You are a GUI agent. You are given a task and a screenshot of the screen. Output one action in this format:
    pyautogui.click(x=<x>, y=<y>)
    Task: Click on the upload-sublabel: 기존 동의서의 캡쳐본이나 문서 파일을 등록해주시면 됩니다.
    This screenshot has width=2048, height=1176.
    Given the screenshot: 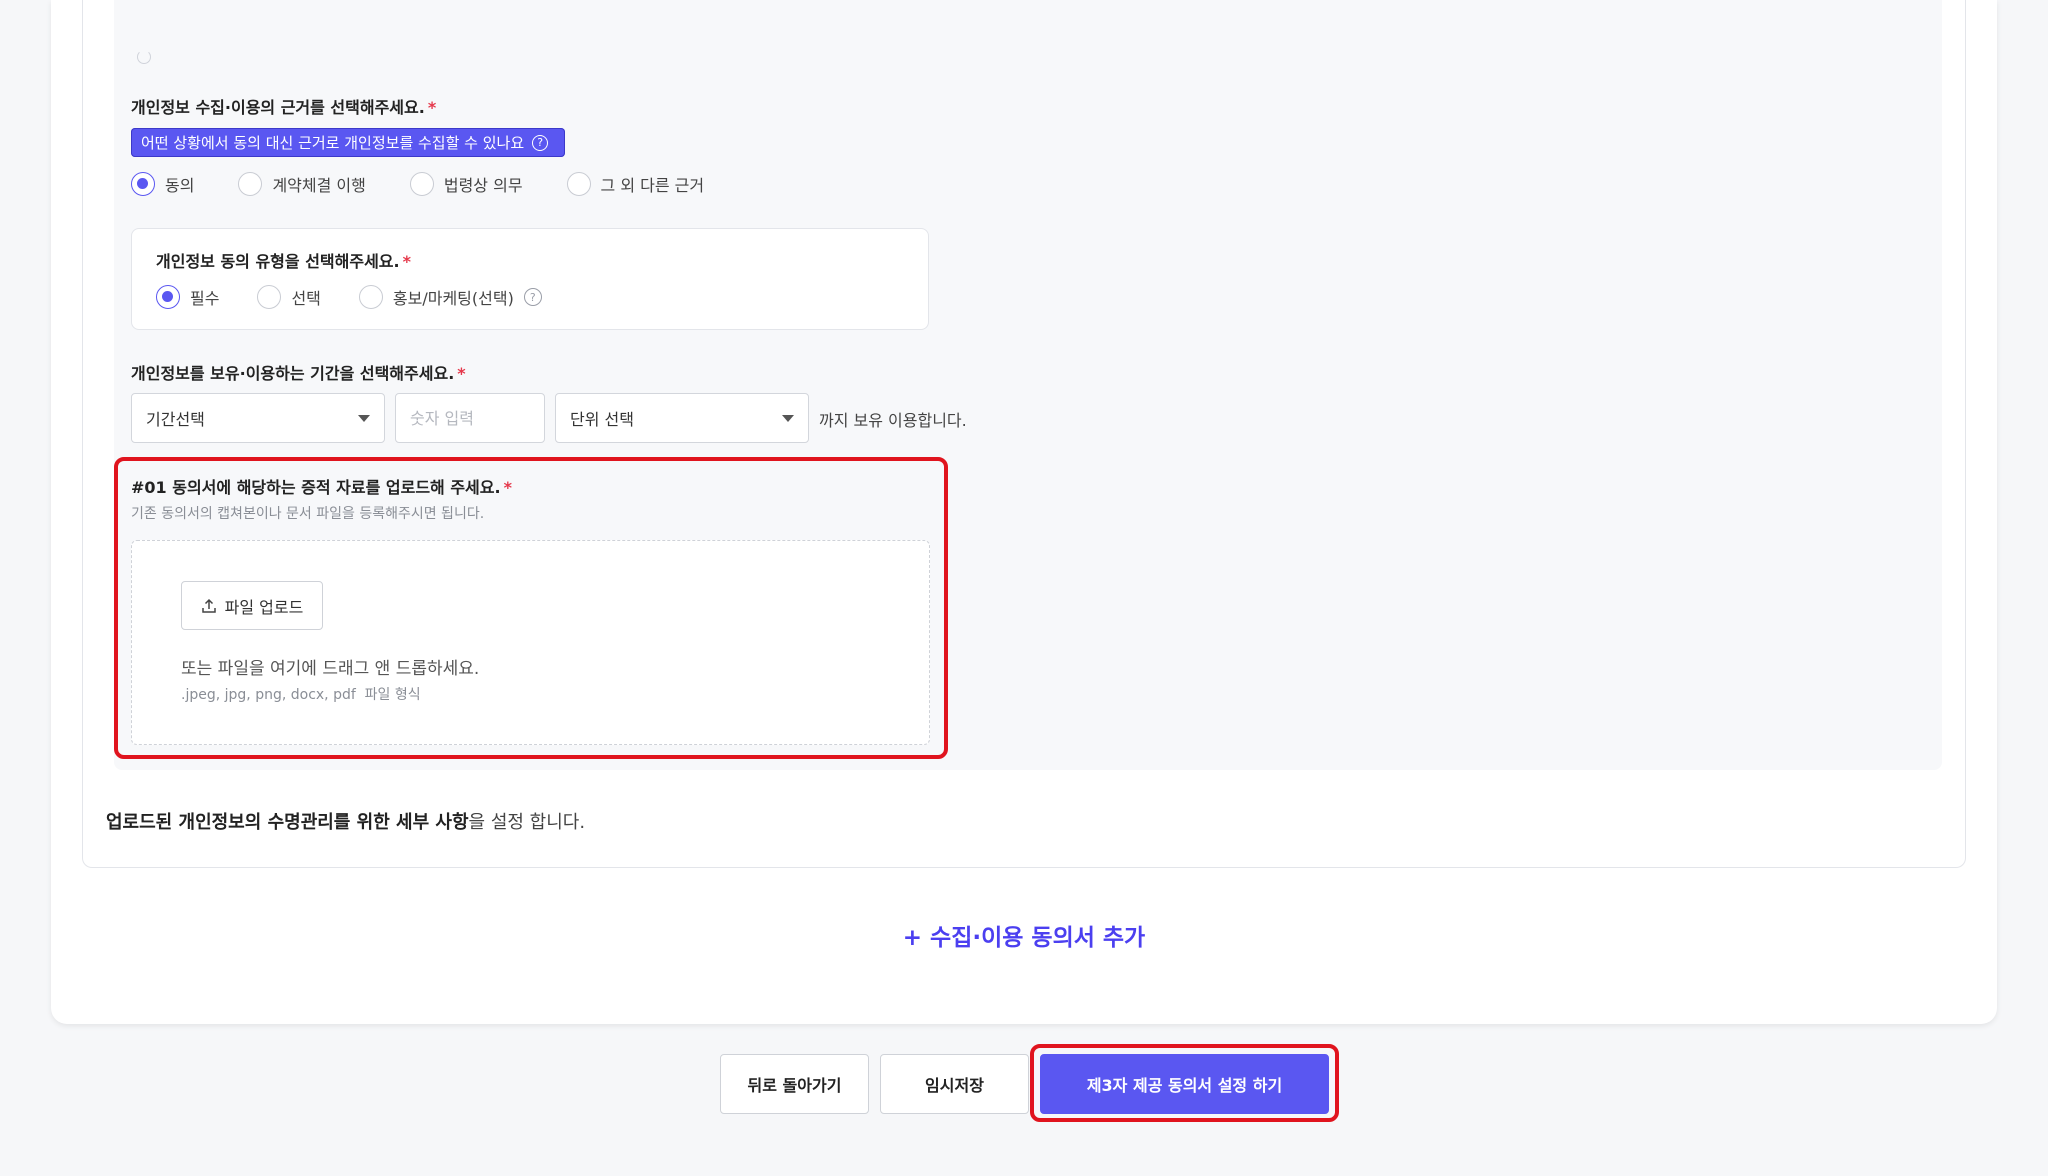 What is the action you would take?
    pyautogui.click(x=308, y=514)
    